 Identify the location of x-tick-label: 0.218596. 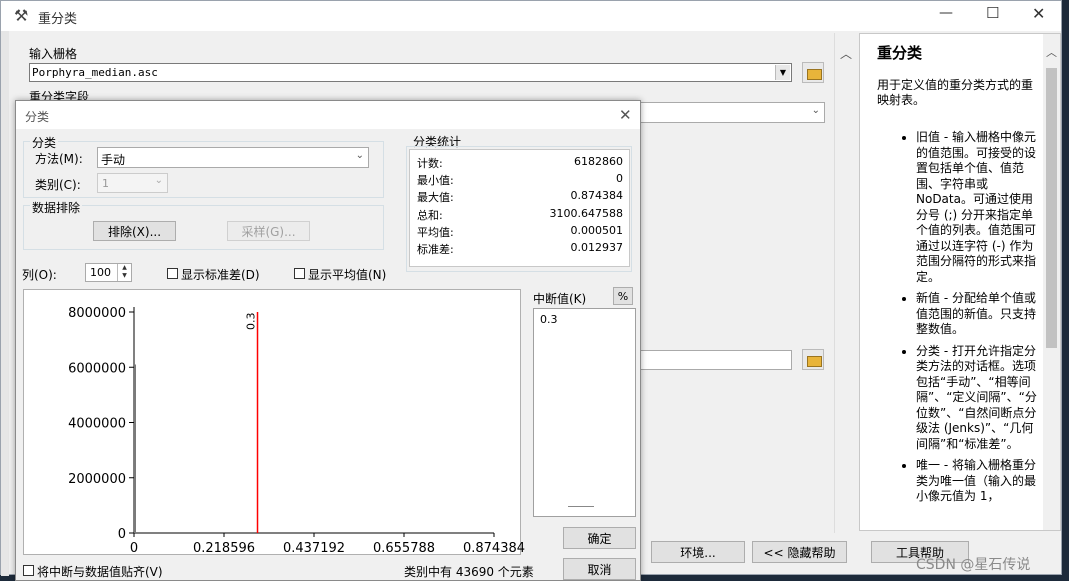
(224, 548).